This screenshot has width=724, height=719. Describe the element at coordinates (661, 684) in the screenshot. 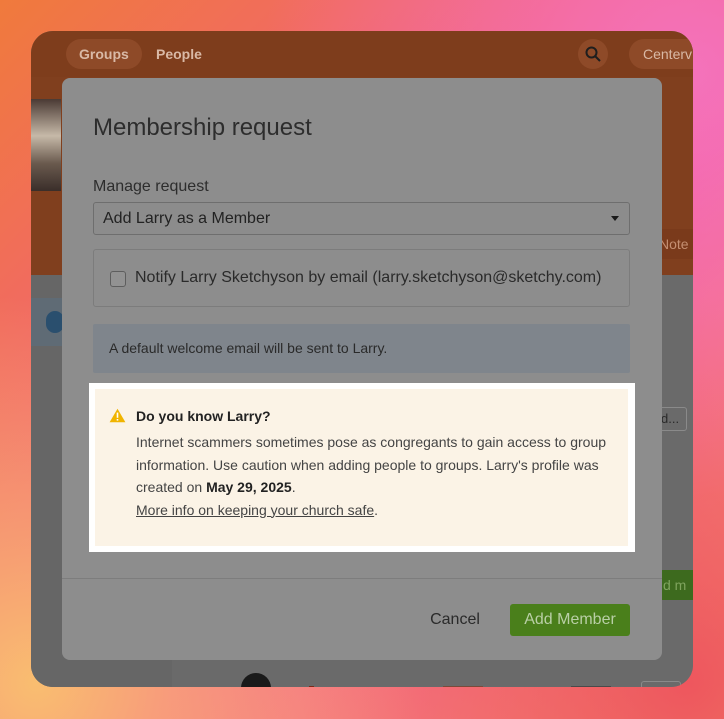

I see `edit-button` at that location.